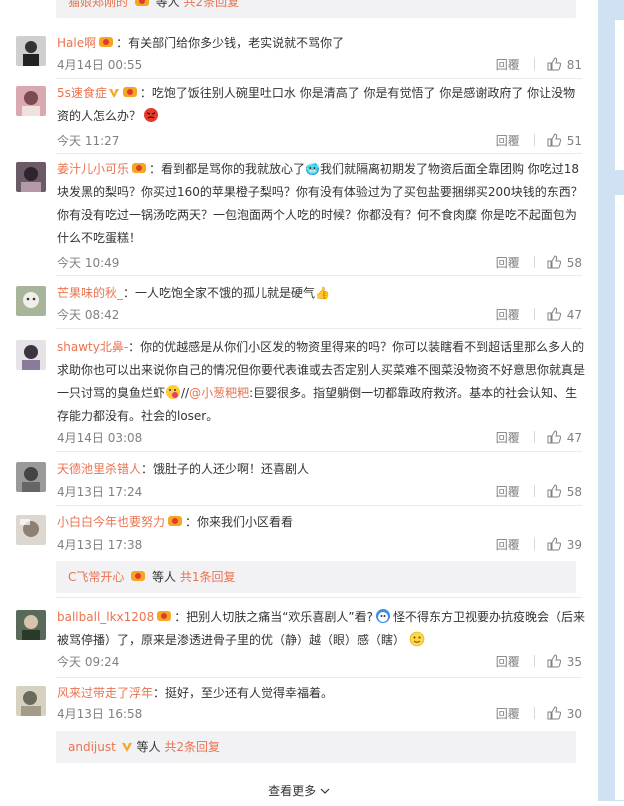 Image resolution: width=624 pixels, height=806 pixels. Describe the element at coordinates (299, 535) in the screenshot. I see `comment-item: 小白白今年也要努力 ：你来我们小区看看 4月13日 17:38 回覆 39` at that location.